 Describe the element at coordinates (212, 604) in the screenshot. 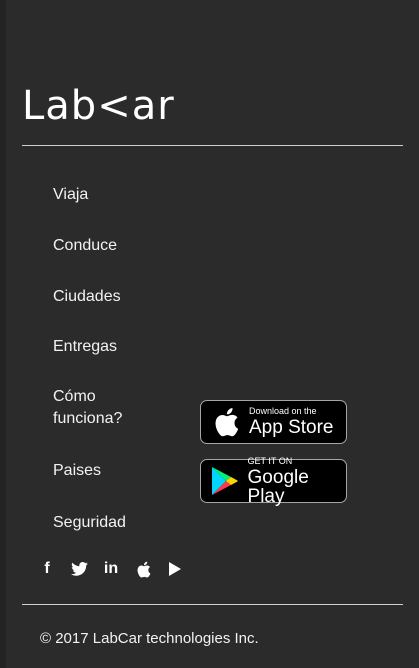

I see `divider-bottom` at that location.